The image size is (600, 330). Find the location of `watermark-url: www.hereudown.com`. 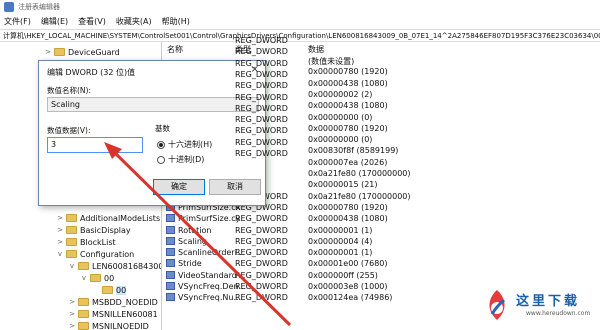

watermark-url: www.hereudown.com is located at coordinates (558, 313).